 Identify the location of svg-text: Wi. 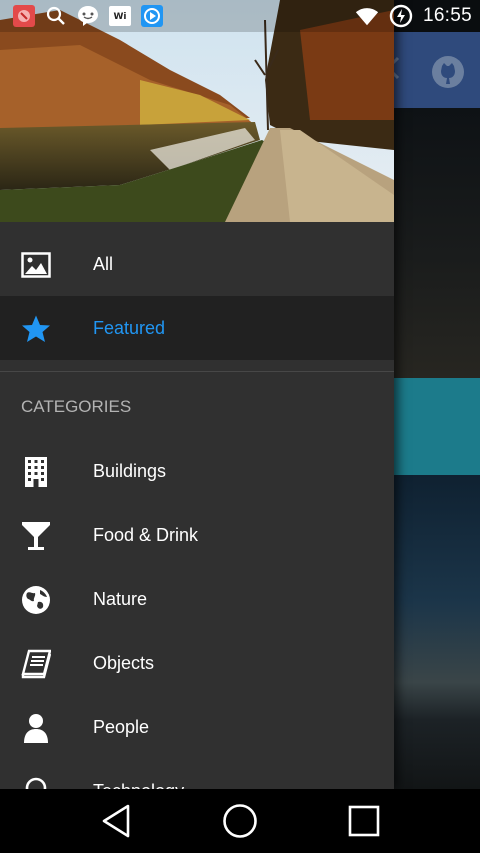
(119, 17).